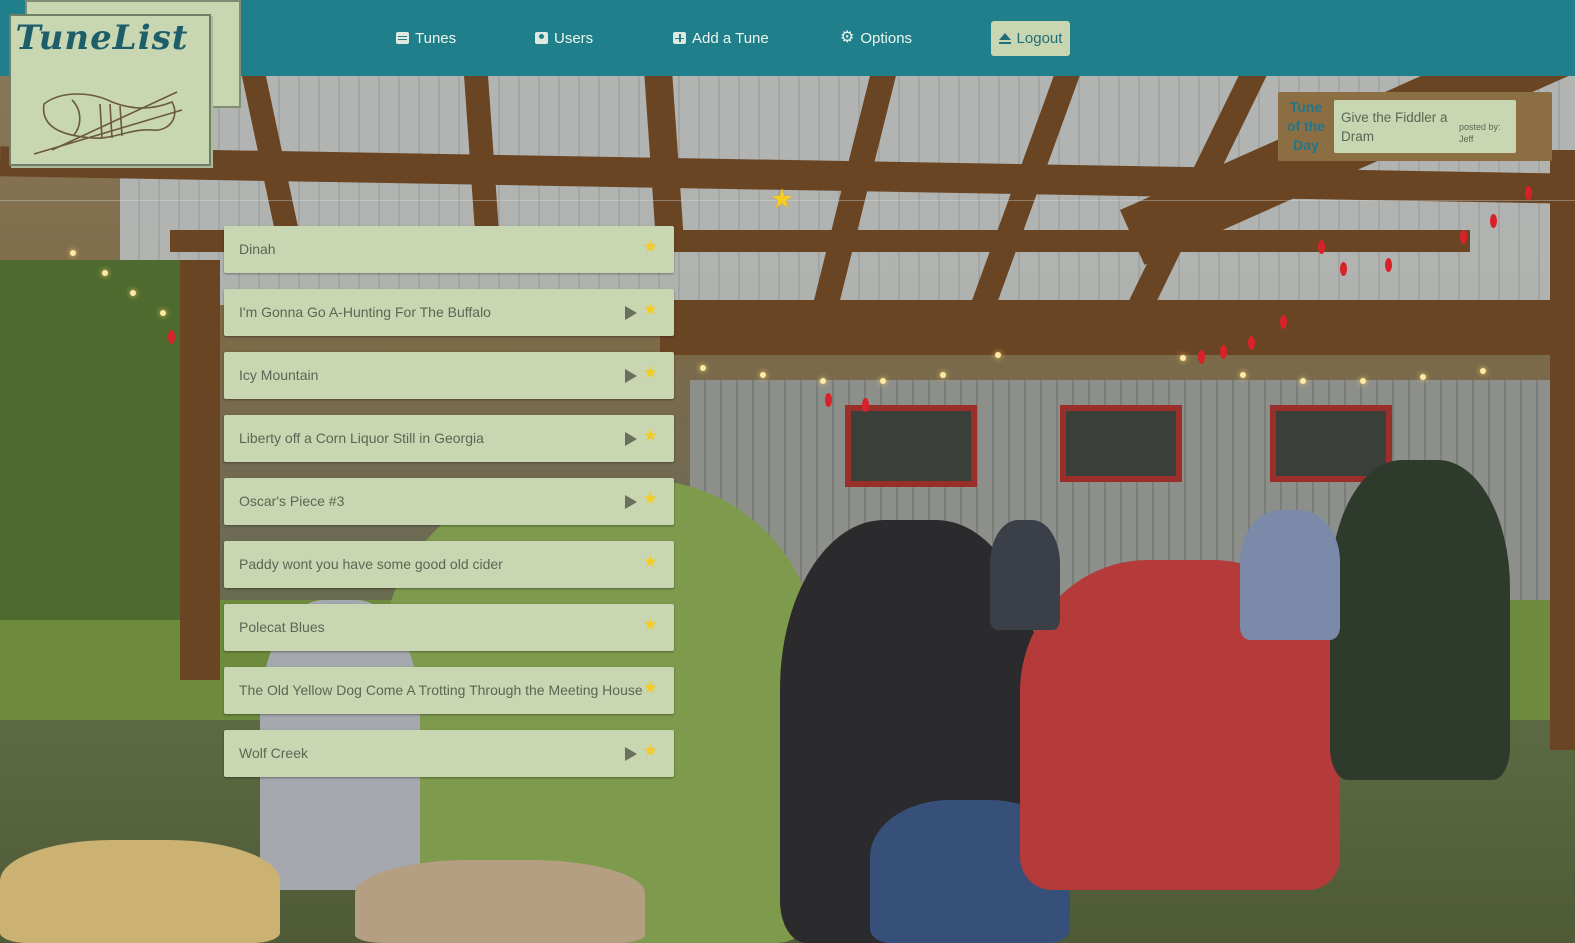 This screenshot has height=943, width=1575. I want to click on tune-of-the-day-card: Give the Fiddler a Dram posted by: Jeff, so click(1425, 126).